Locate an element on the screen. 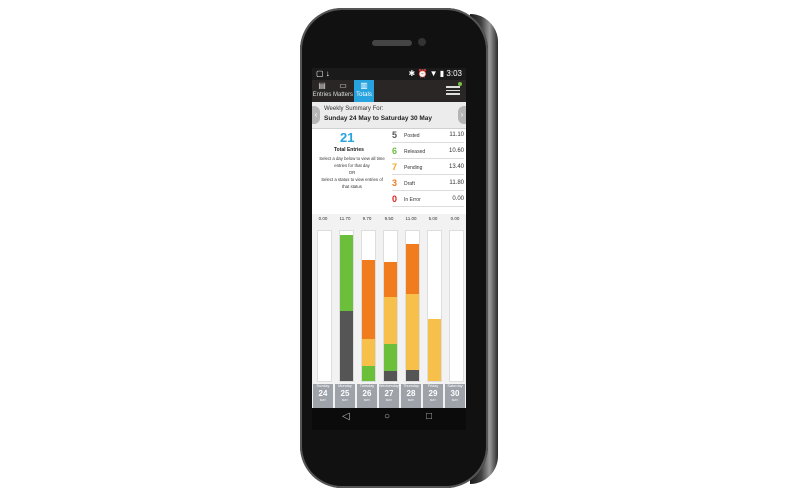 The image size is (800, 500). day-total-label: 9.50 is located at coordinates (389, 218).